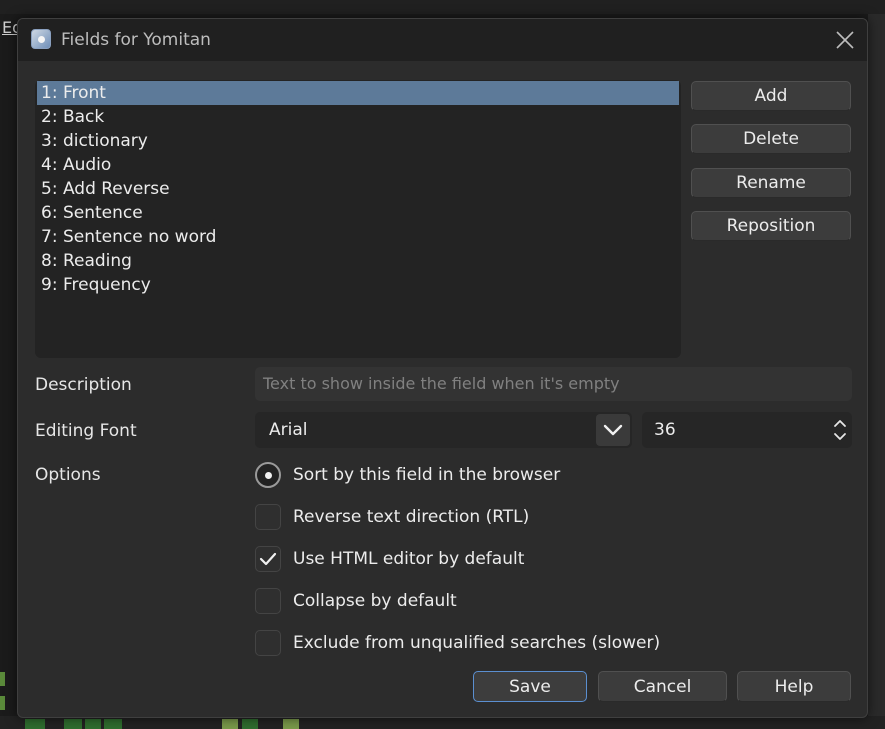  I want to click on rtl-checkbox, so click(268, 517).